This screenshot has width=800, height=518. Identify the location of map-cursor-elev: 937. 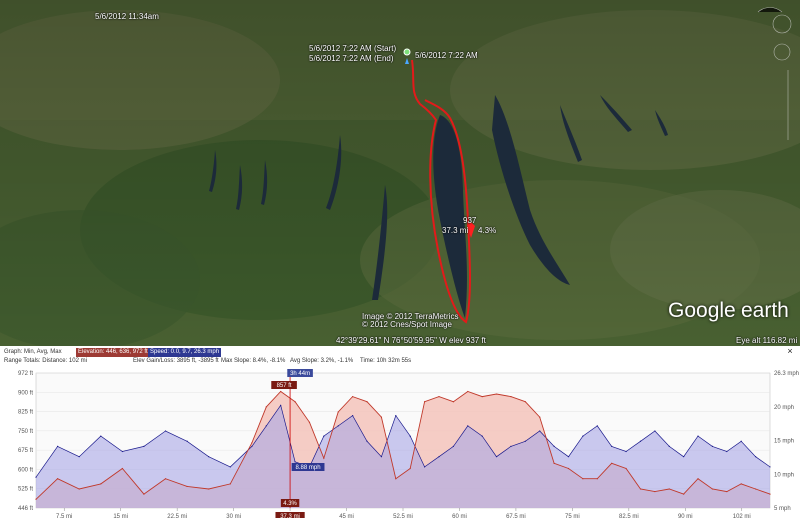
(470, 220).